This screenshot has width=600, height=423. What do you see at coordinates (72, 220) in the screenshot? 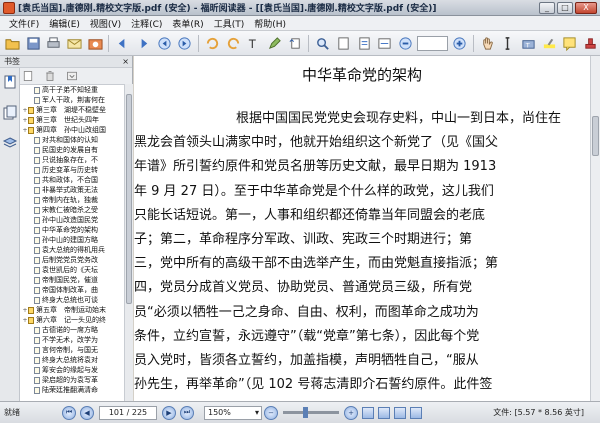
I see `bookmark-item: 孙中山改造国民党` at bounding box center [72, 220].